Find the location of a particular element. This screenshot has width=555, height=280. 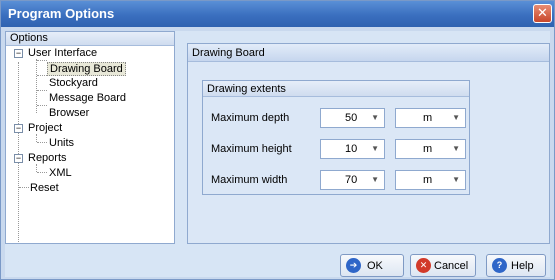

tree-item-reports: − Reports is located at coordinates (90, 158).